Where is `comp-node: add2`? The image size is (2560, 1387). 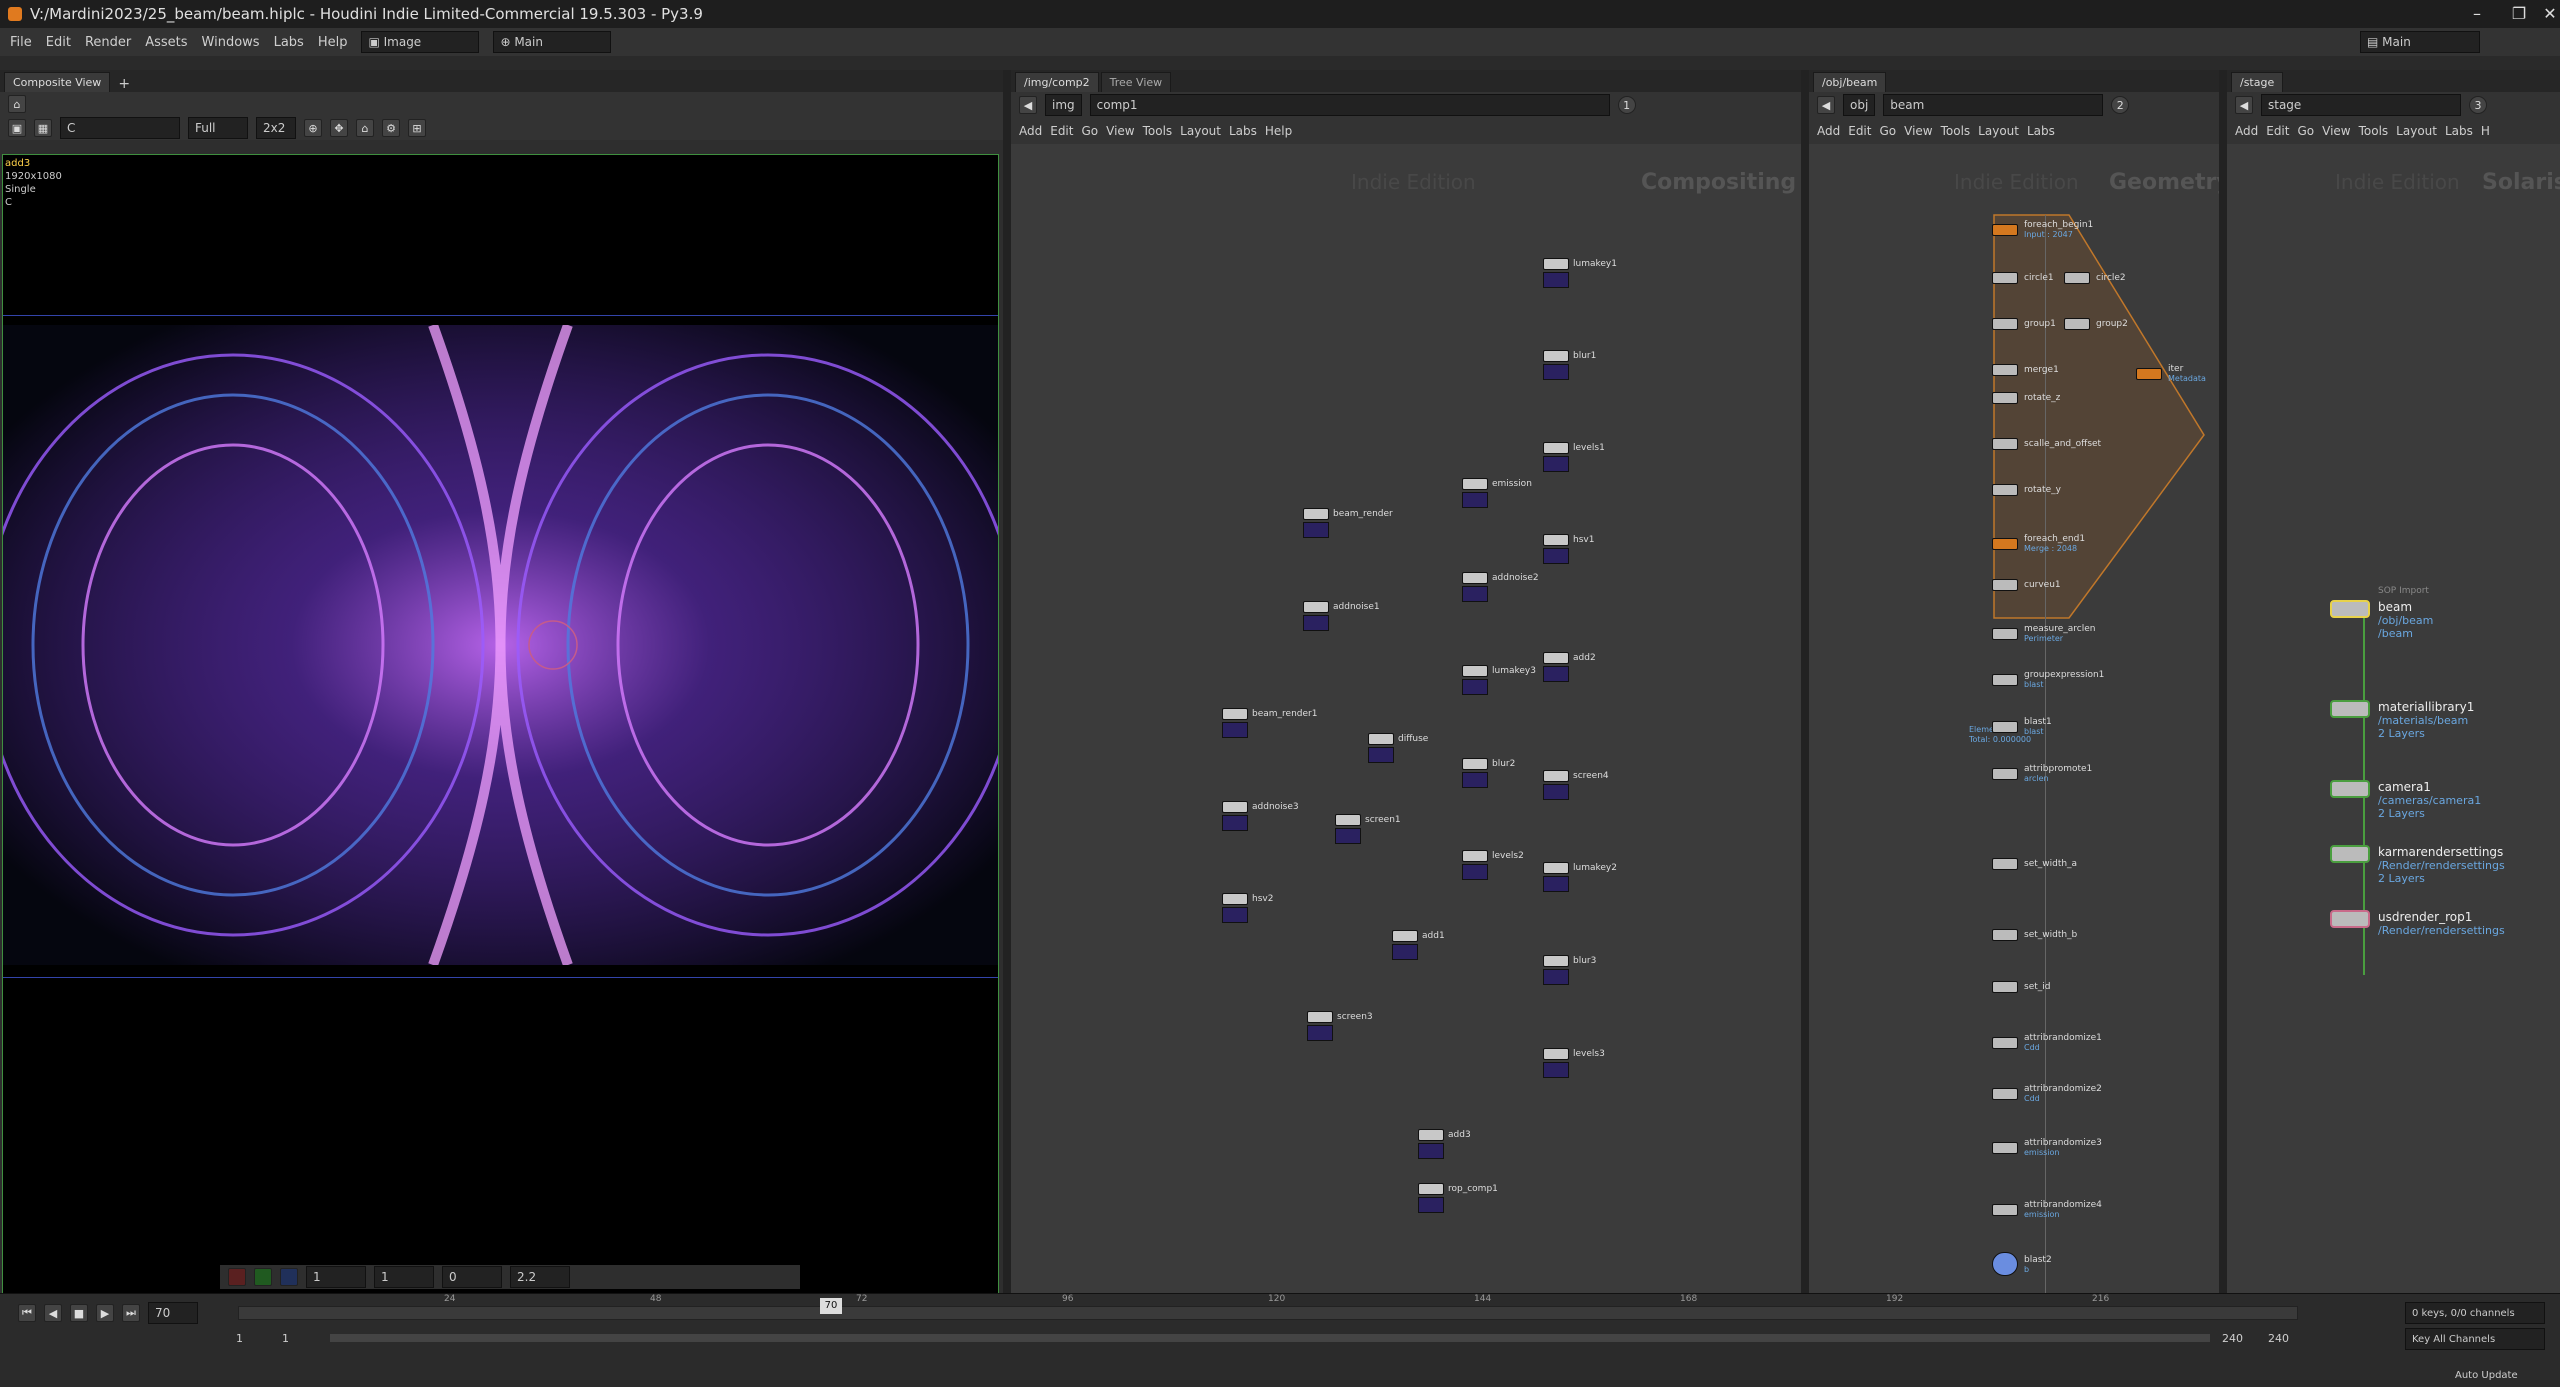
comp-node: add2 is located at coordinates (1569, 667).